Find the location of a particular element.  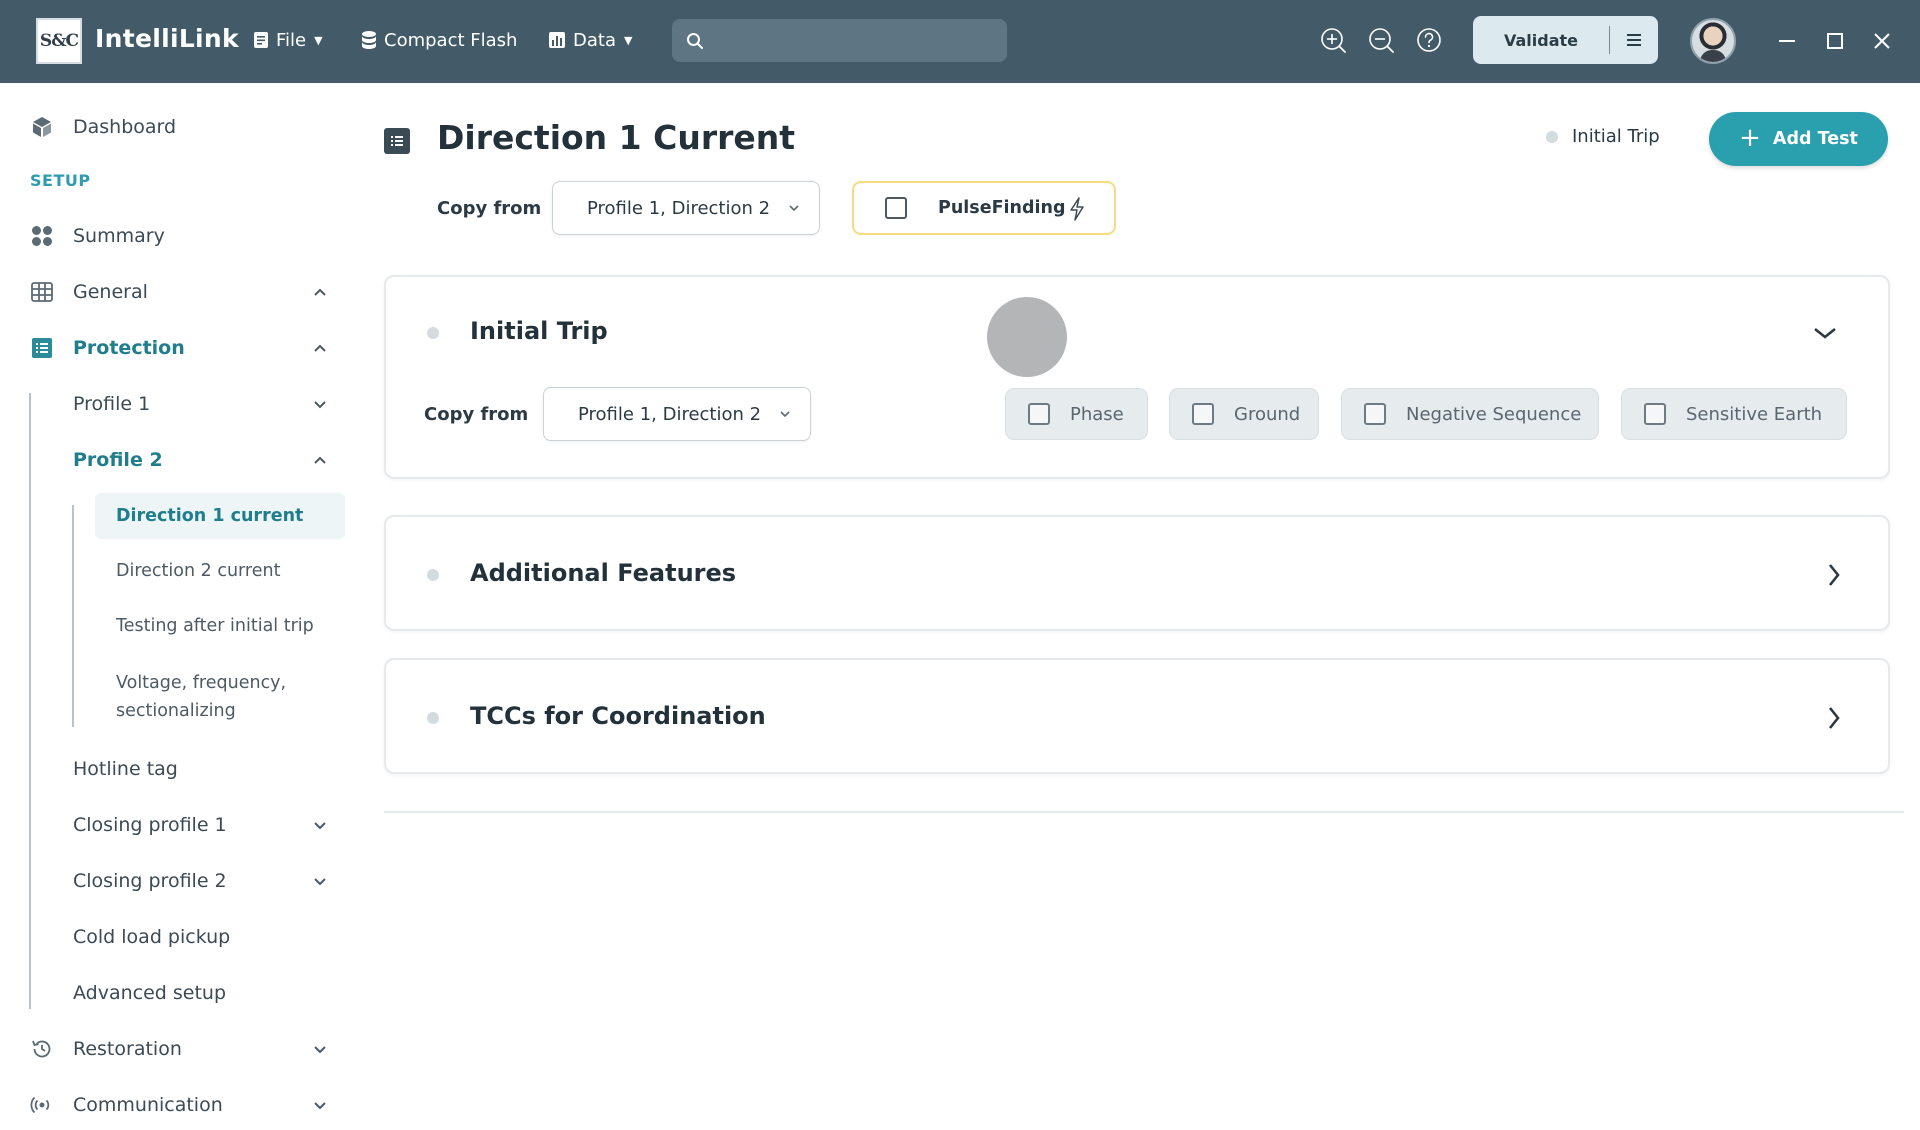

initial-trip-copy-from-select: Profile 1, Direction 2 is located at coordinates (677, 414).